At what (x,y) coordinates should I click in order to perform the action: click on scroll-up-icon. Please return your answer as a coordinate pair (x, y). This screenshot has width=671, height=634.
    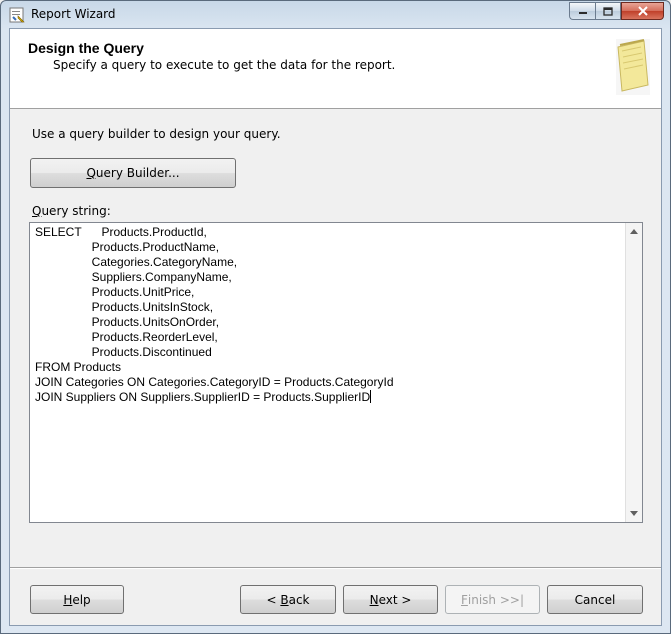
    Looking at the image, I should click on (634, 231).